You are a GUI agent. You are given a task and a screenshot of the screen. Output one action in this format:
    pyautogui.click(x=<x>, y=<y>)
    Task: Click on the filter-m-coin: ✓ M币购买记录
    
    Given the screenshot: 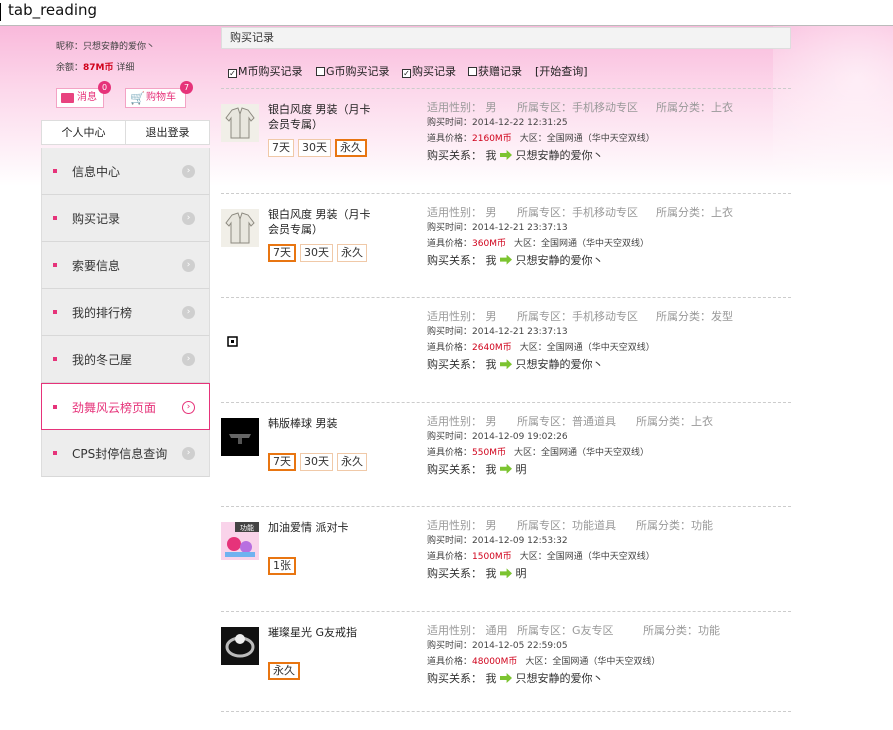 What is the action you would take?
    pyautogui.click(x=265, y=71)
    